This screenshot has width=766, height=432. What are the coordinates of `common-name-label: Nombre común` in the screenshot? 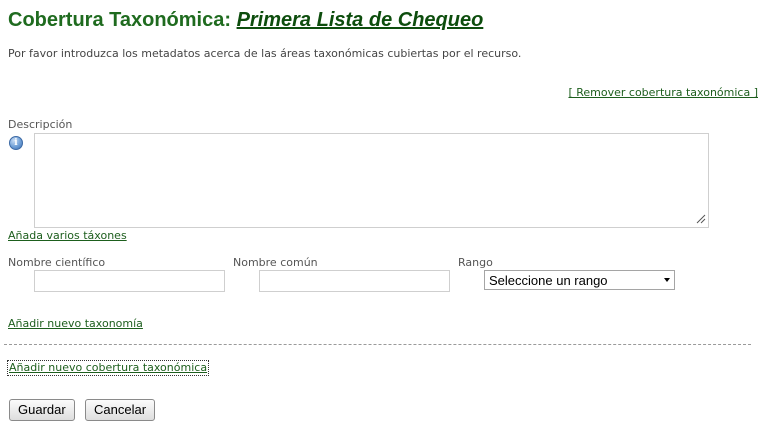 It's located at (275, 262).